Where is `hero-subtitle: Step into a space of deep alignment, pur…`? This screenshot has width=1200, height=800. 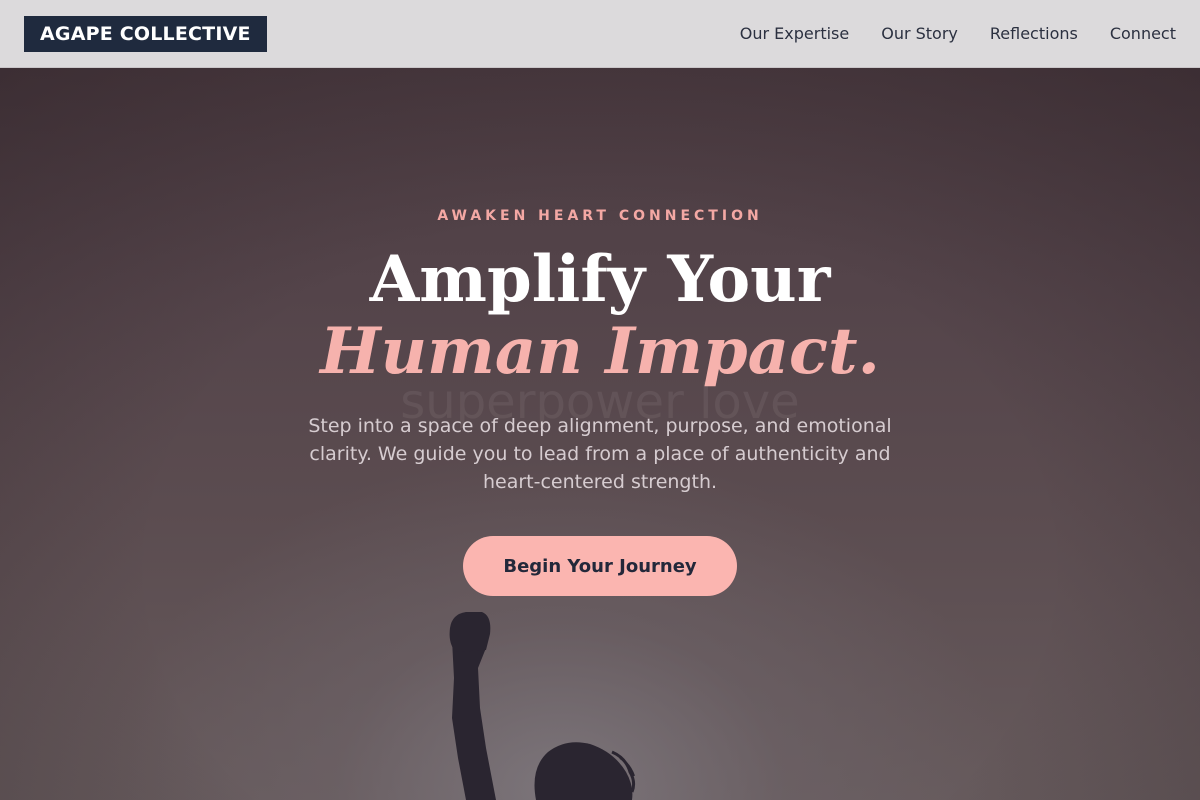
hero-subtitle: Step into a space of deep alignment, pur… is located at coordinates (600, 454).